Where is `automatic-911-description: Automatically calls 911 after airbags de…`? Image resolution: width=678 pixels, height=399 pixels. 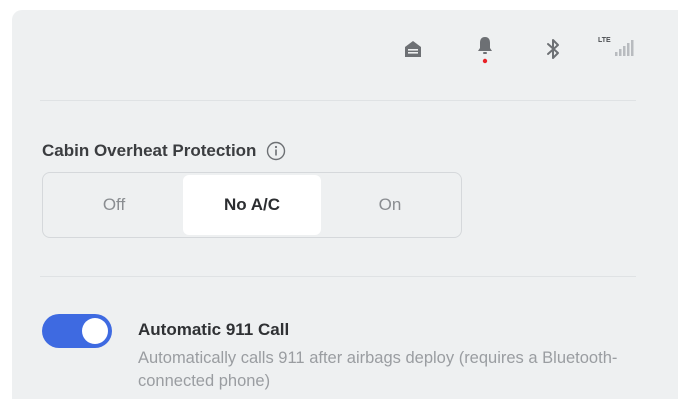
automatic-911-description: Automatically calls 911 after airbags de… is located at coordinates (378, 369).